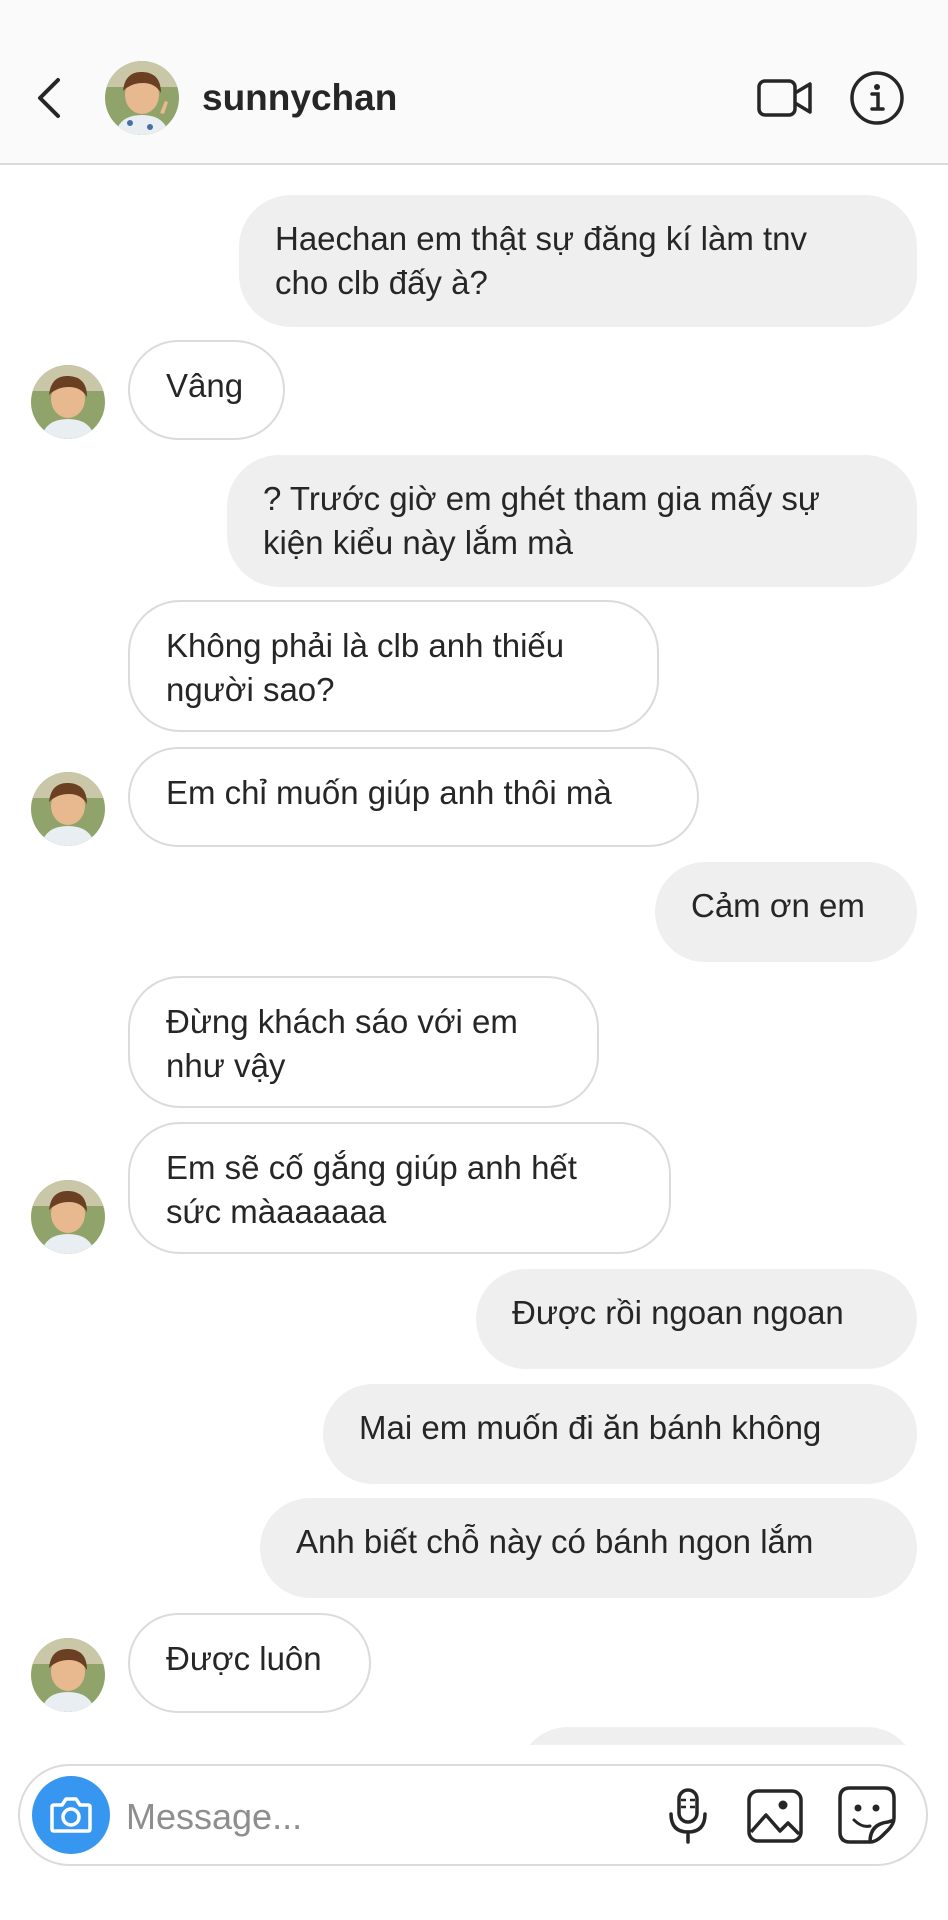 The image size is (948, 1920). I want to click on voice-message-button, so click(688, 1816).